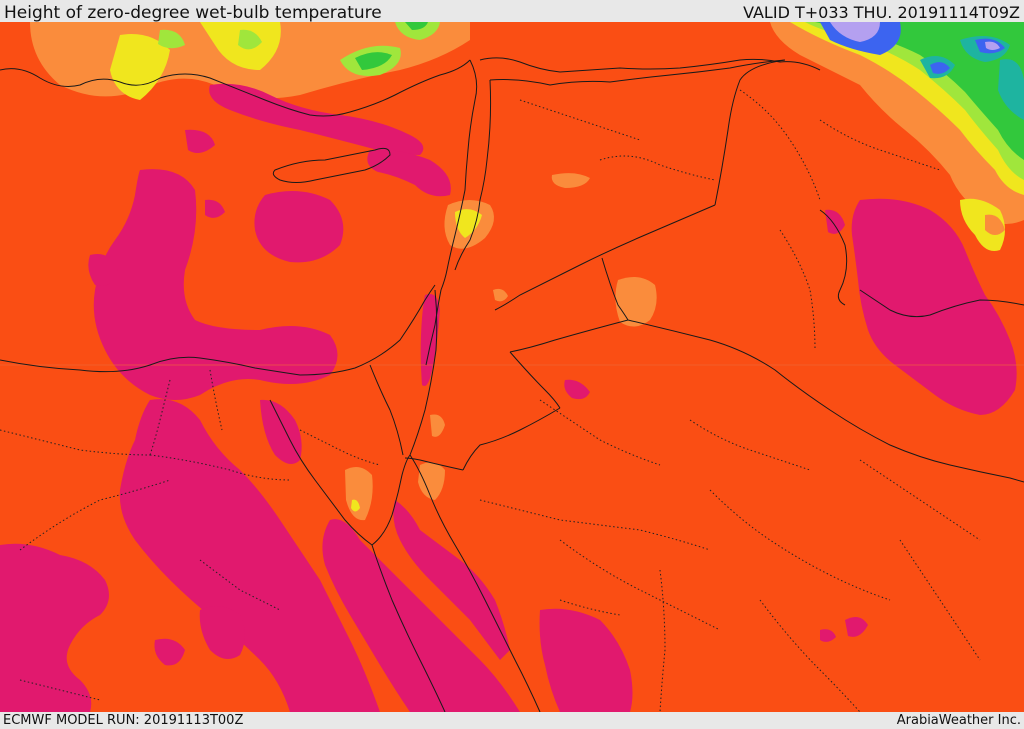  What do you see at coordinates (123, 720) in the screenshot?
I see `model-run-label: ECMWF MODEL RUN: 20191113T00Z` at bounding box center [123, 720].